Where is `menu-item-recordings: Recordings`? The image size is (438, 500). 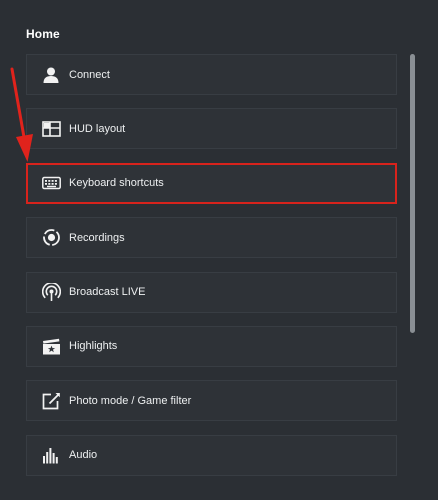
menu-item-recordings: Recordings is located at coordinates (211, 238).